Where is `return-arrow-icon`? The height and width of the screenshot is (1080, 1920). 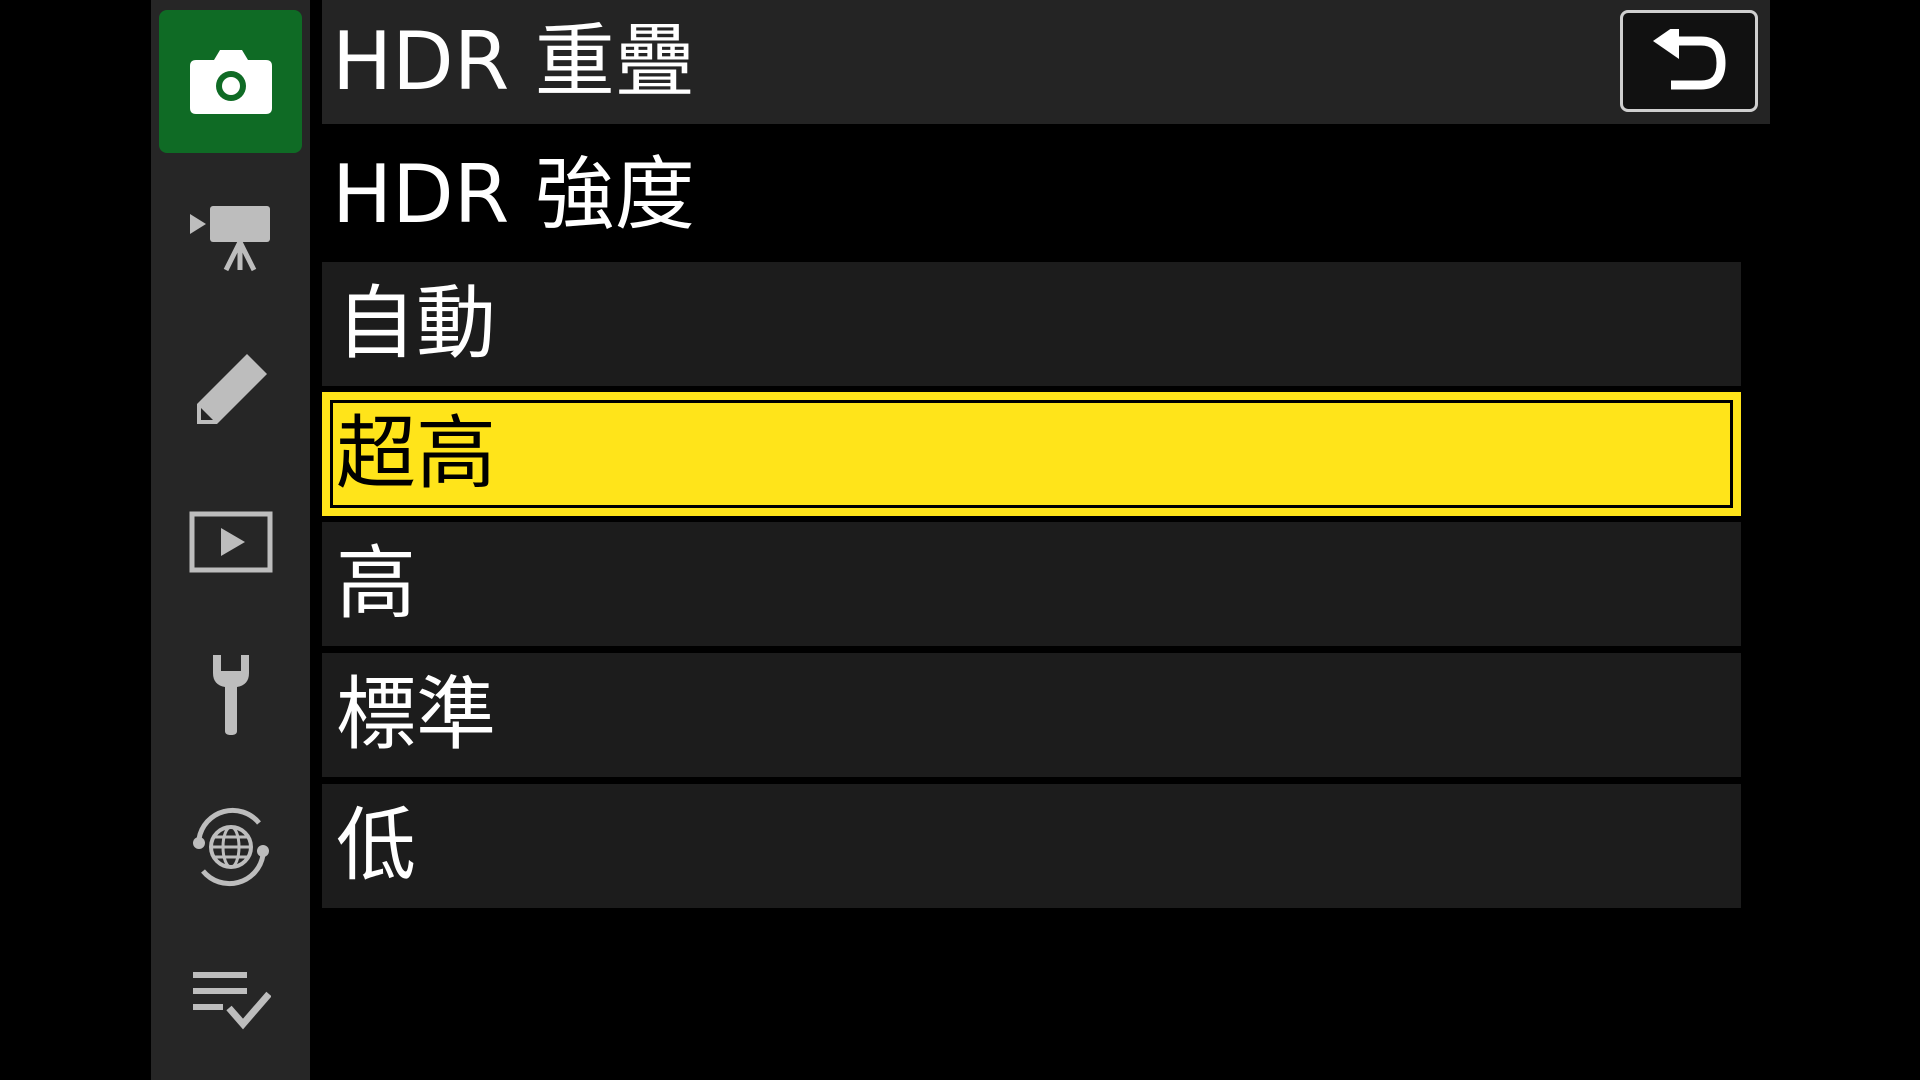
return-arrow-icon is located at coordinates (1689, 59).